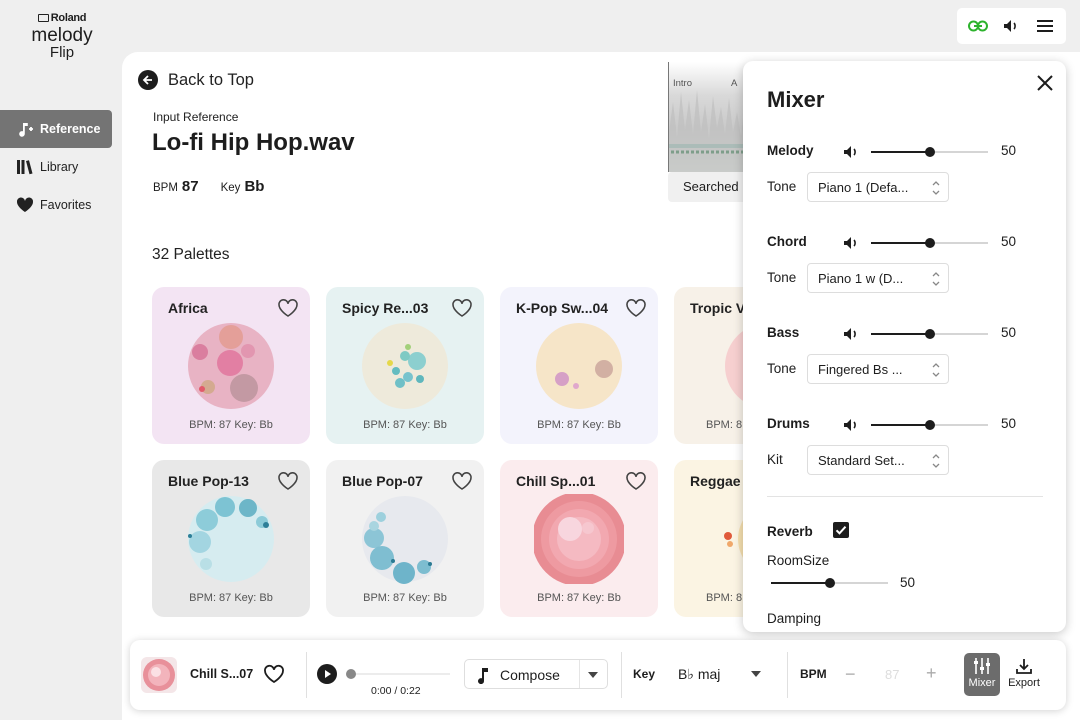  I want to click on link-icon, so click(978, 26).